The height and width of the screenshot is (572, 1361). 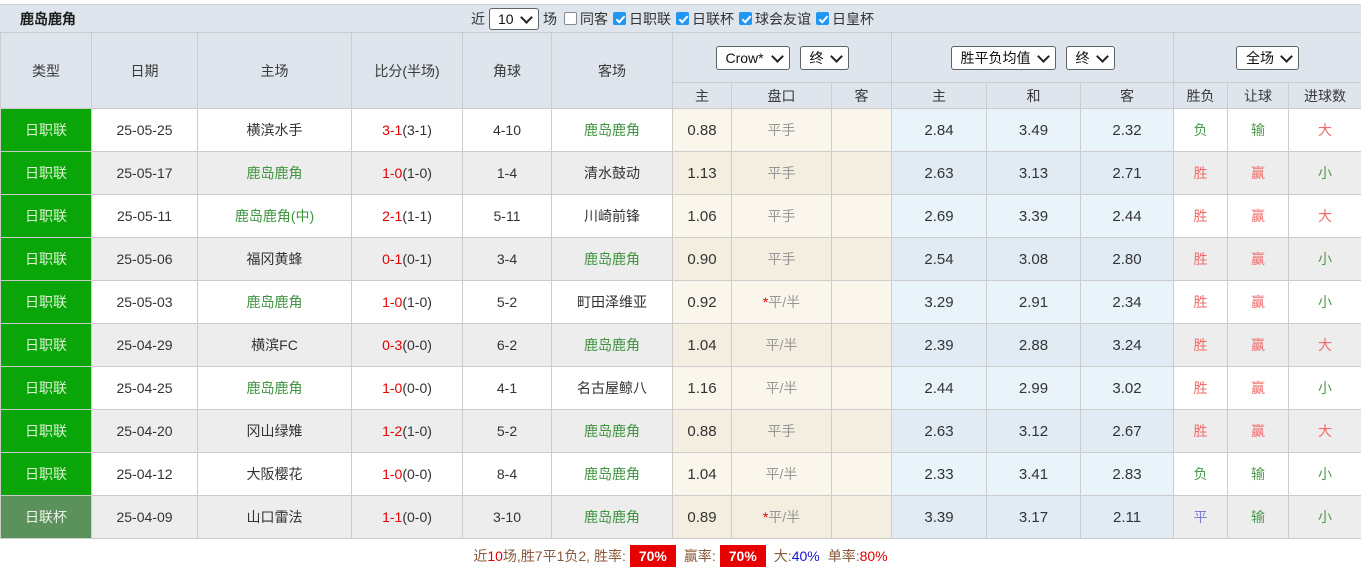 I want to click on corner-score: 4-10, so click(x=507, y=130).